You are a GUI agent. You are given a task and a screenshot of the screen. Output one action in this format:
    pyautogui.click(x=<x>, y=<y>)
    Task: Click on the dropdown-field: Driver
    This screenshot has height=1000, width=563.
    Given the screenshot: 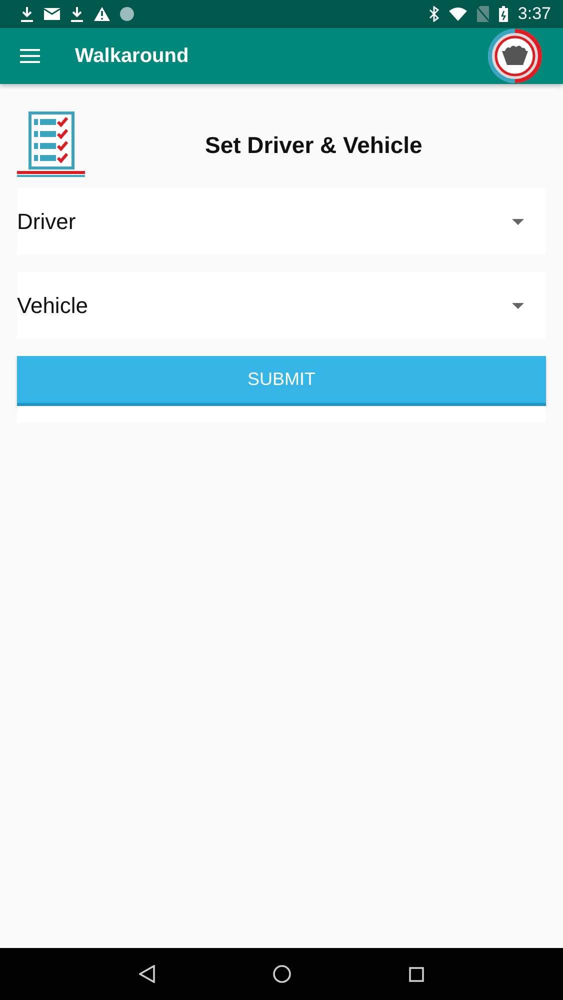 What is the action you would take?
    pyautogui.click(x=281, y=221)
    